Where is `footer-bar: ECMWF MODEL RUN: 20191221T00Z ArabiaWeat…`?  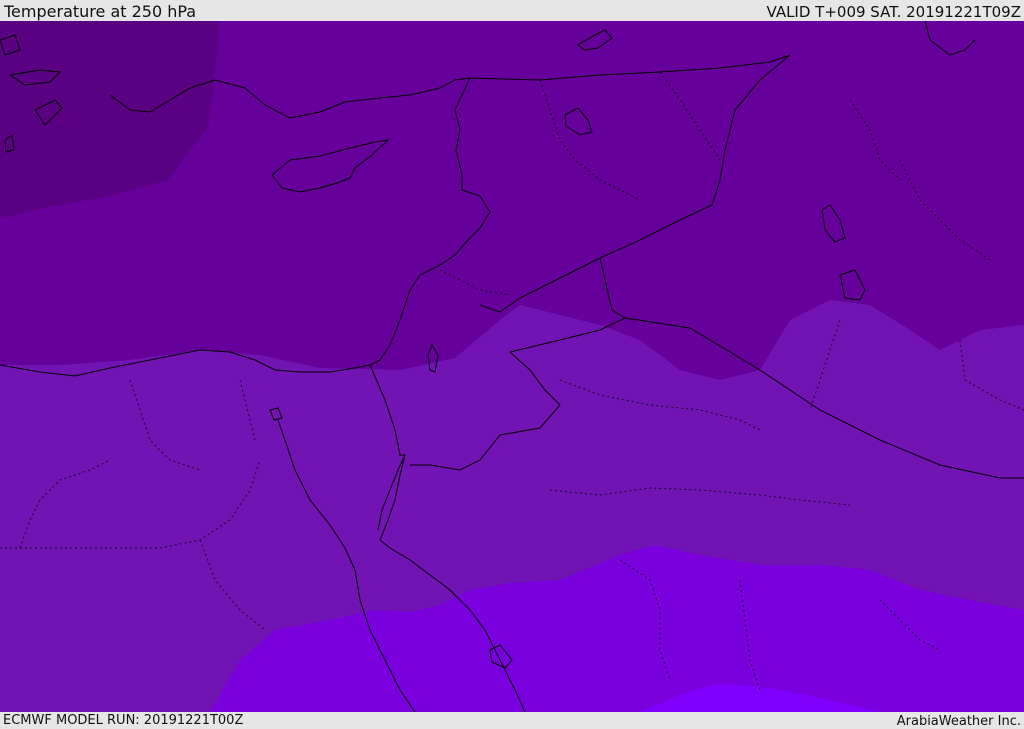 footer-bar: ECMWF MODEL RUN: 20191221T00Z ArabiaWeat… is located at coordinates (512, 720).